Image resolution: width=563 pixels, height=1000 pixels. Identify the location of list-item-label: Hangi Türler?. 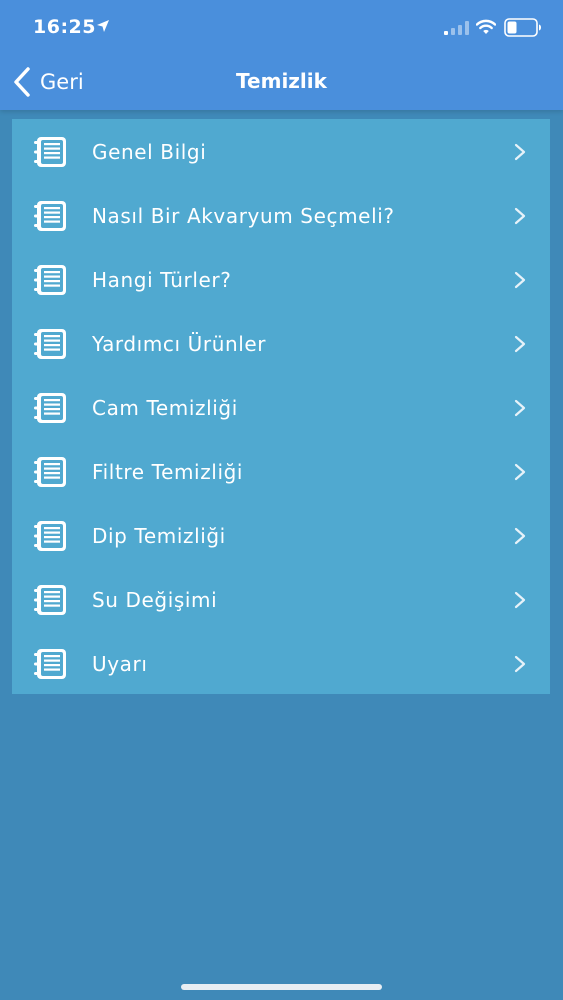
(162, 280).